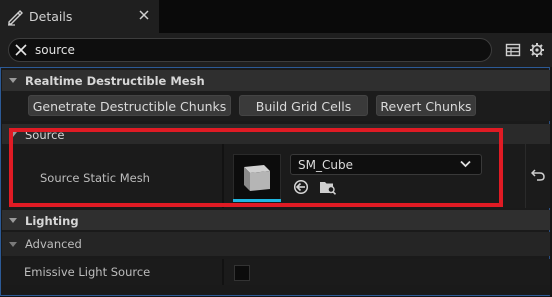  What do you see at coordinates (79, 16) in the screenshot?
I see `details-tab: Details` at bounding box center [79, 16].